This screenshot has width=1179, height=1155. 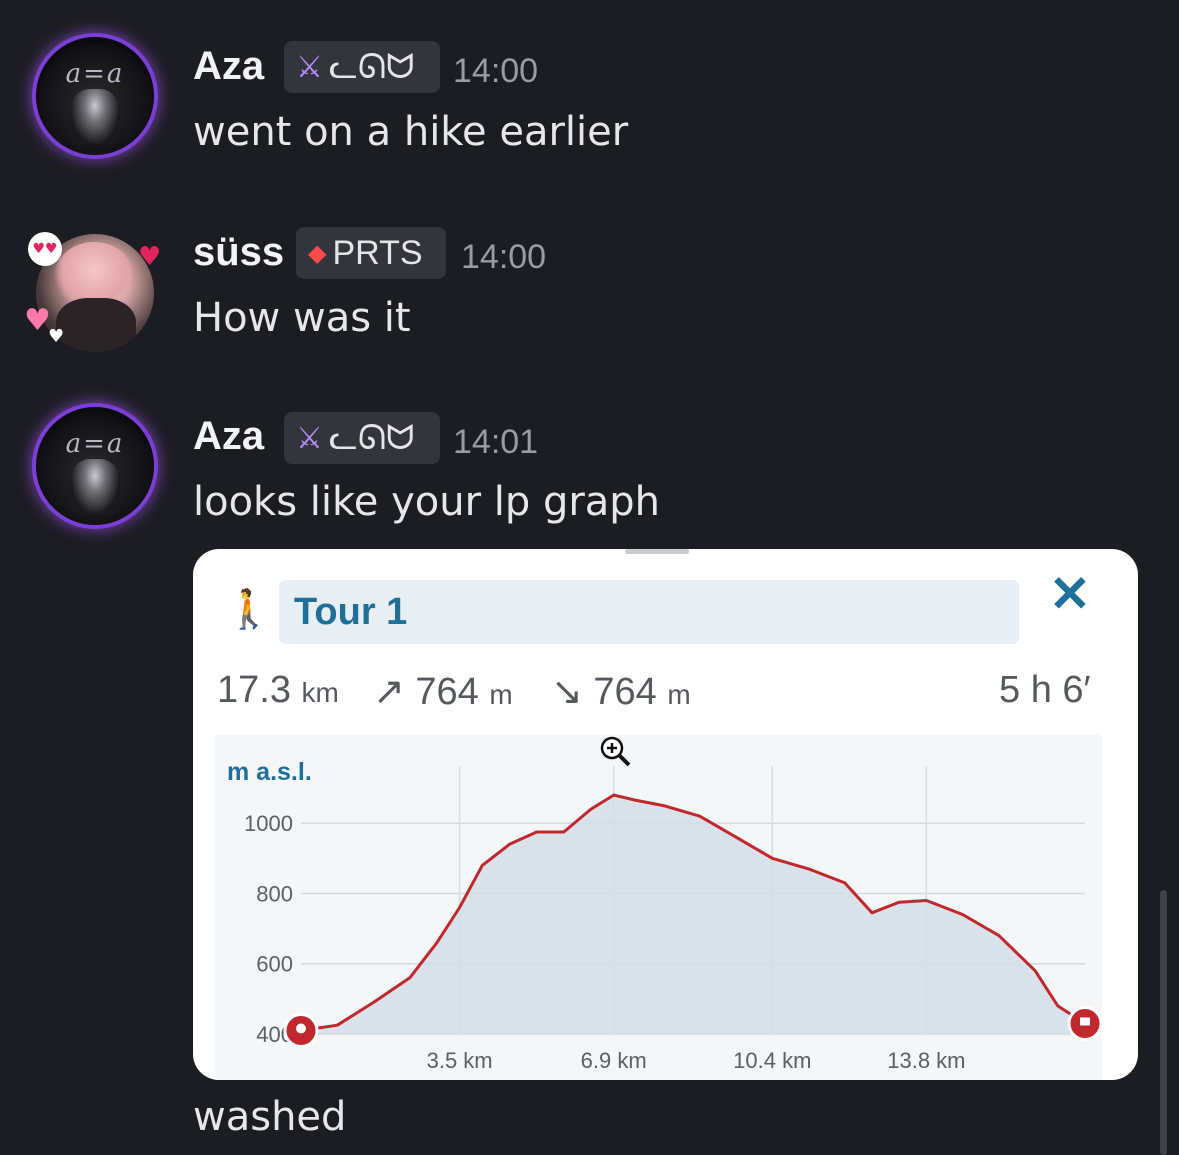 I want to click on author-name: süss, so click(x=238, y=252).